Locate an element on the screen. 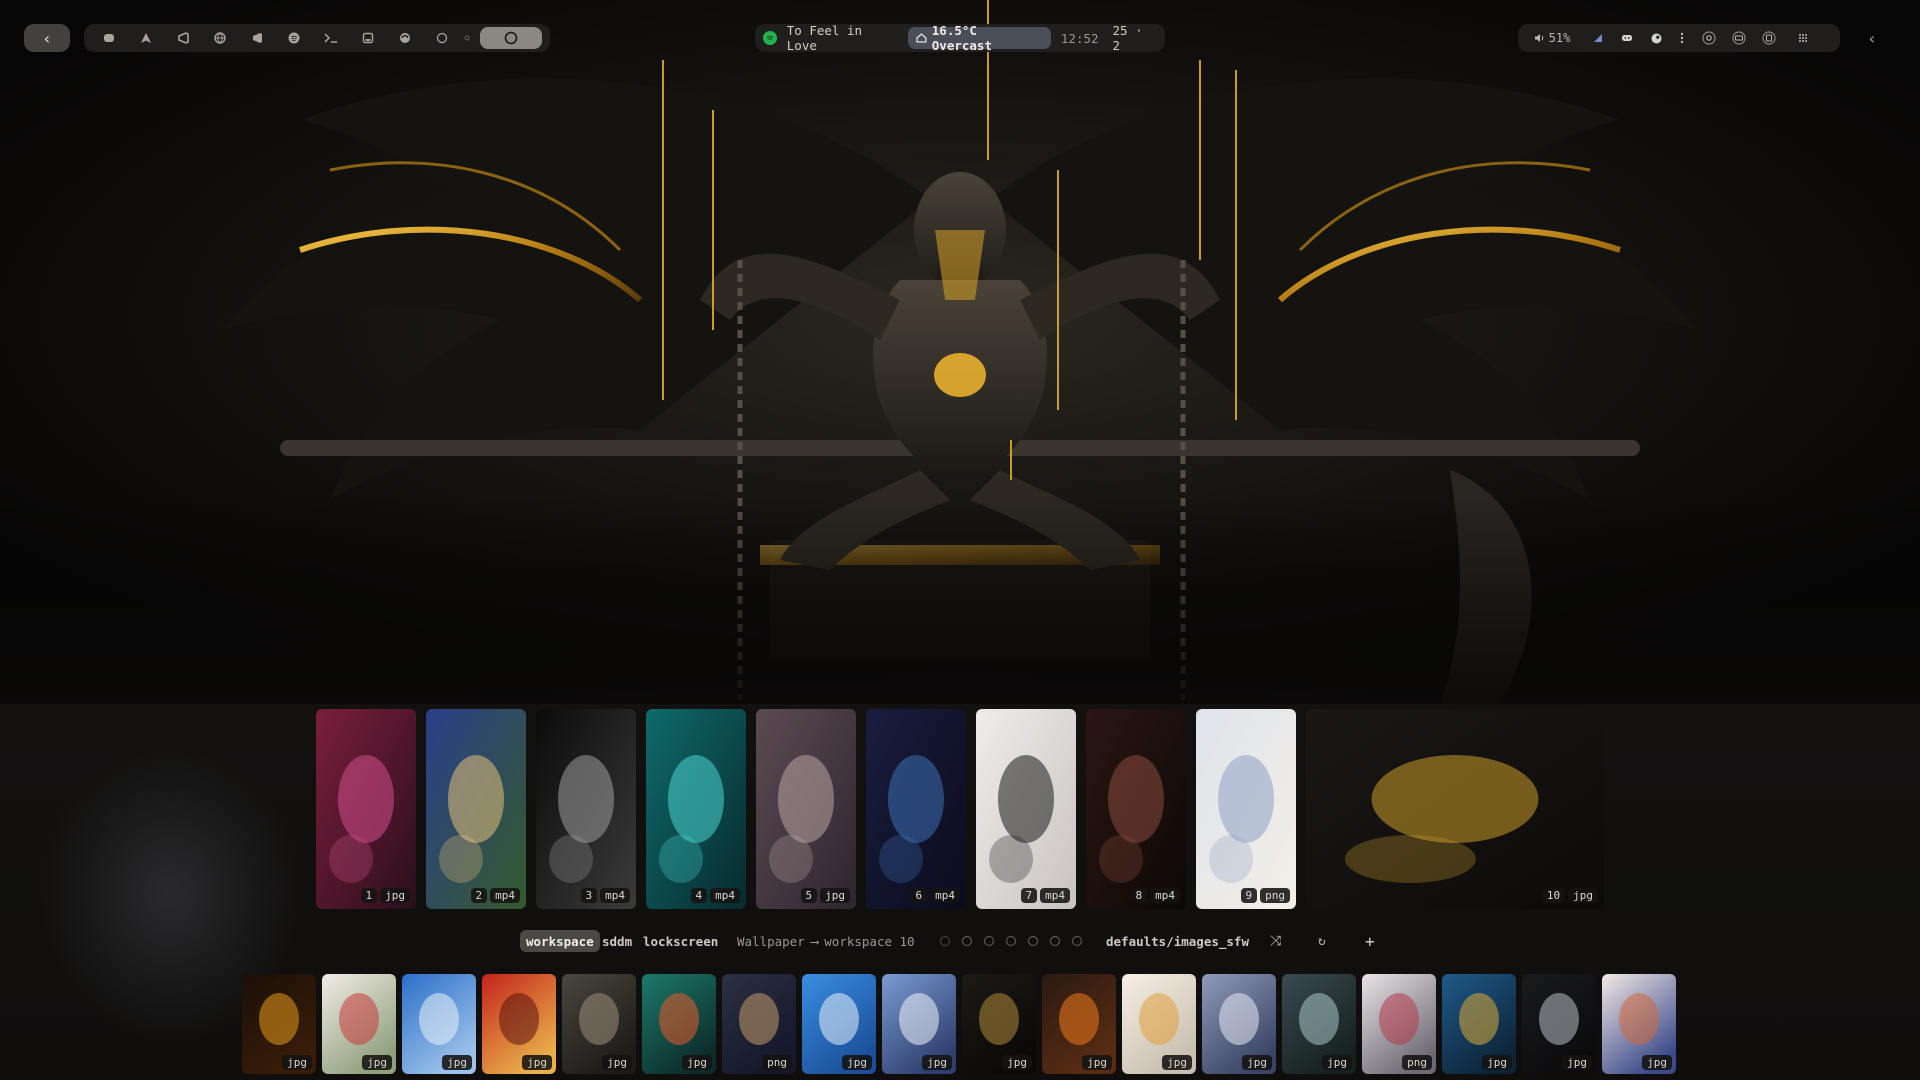 The width and height of the screenshot is (1920, 1080). wallpaper-index: 5 is located at coordinates (809, 895).